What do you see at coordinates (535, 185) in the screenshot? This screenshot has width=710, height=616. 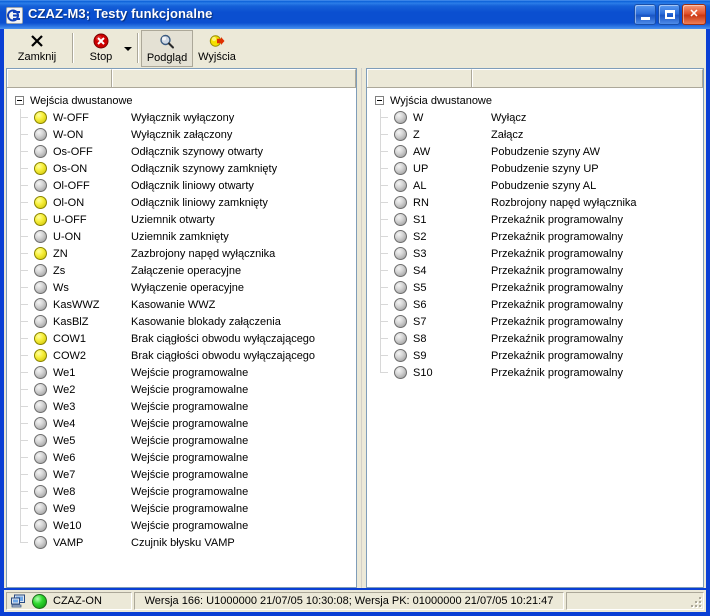 I see `output-item-row: AL Pobudzenie szyny AL` at bounding box center [535, 185].